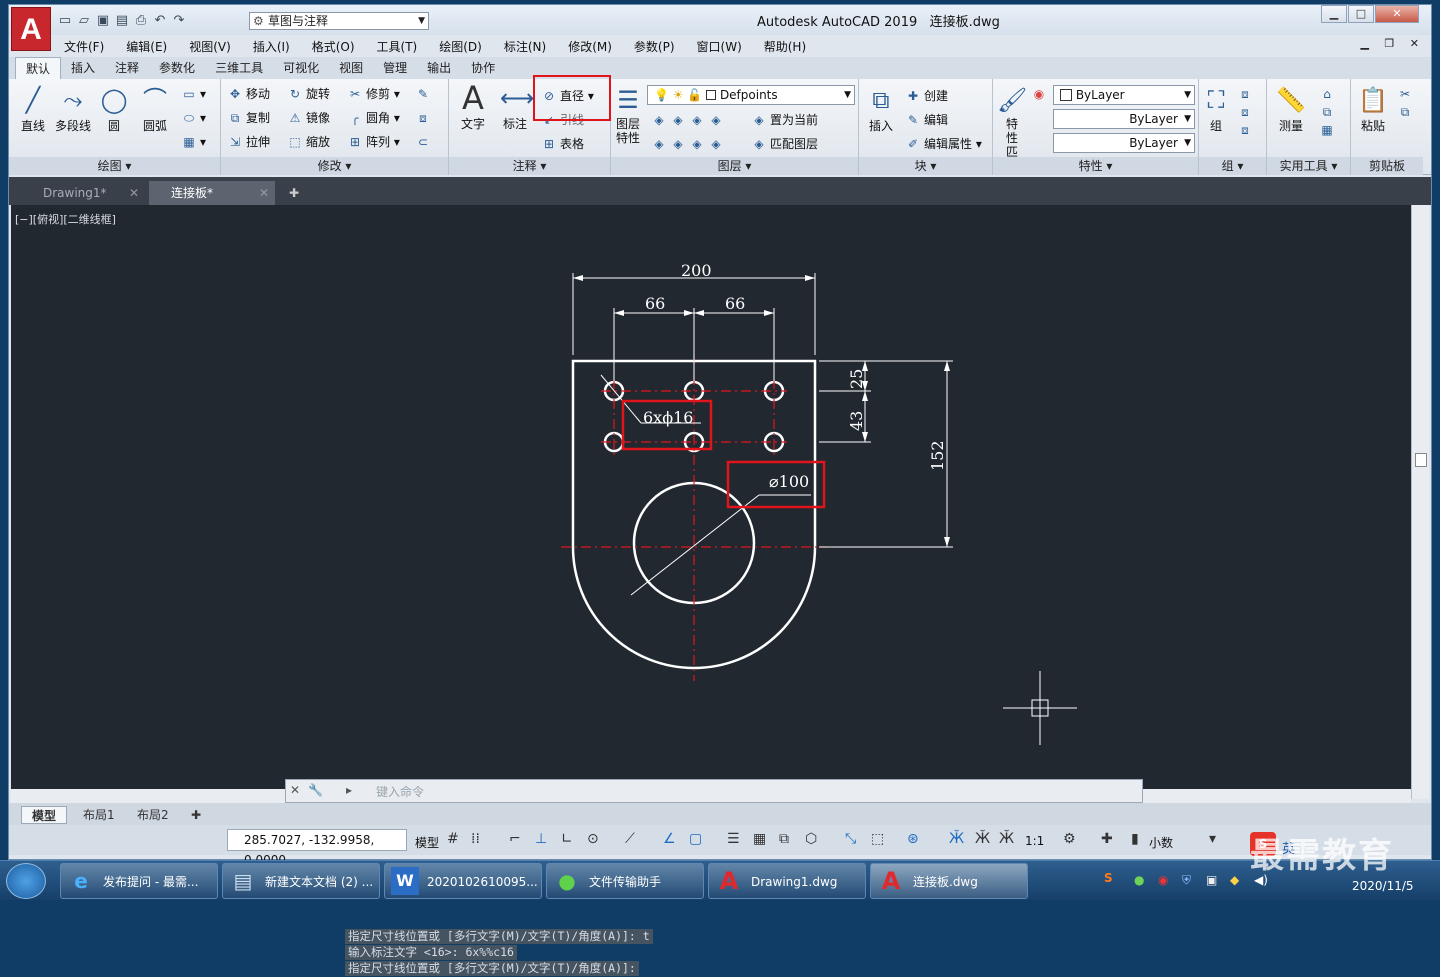  Describe the element at coordinates (248, 94) in the screenshot. I see `move-button: ✥ 移动` at that location.